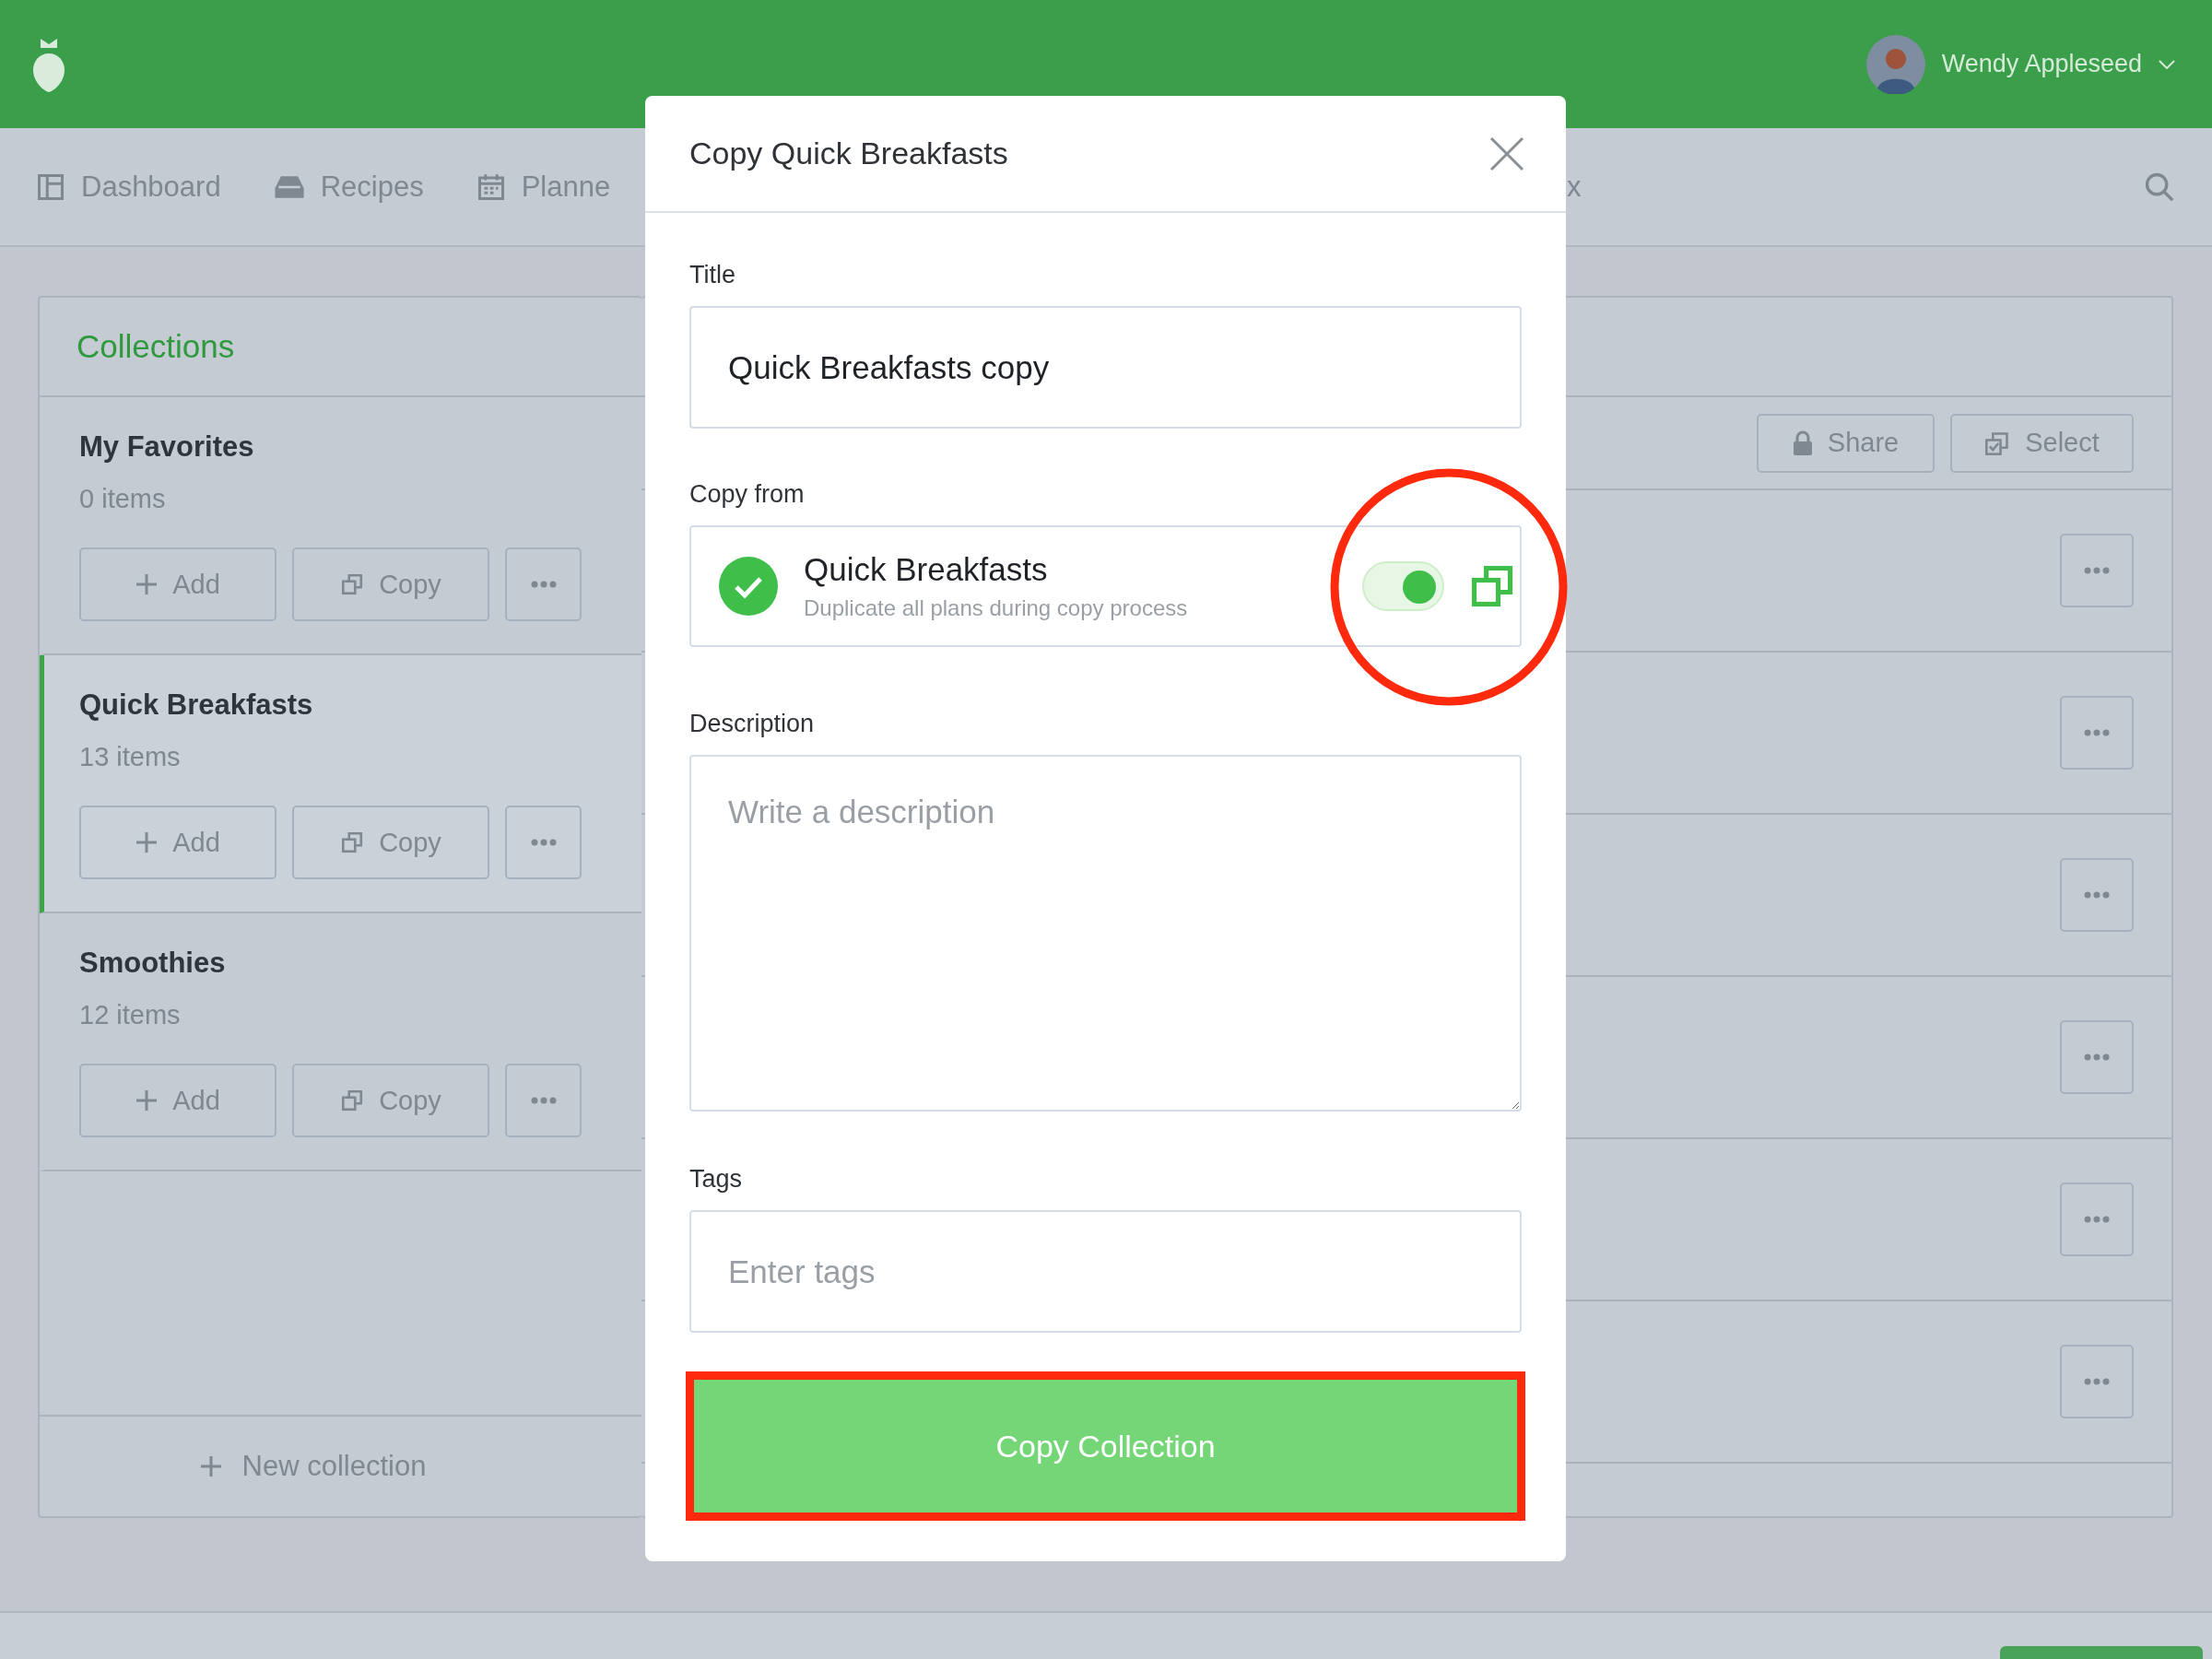 This screenshot has height=1659, width=2212. Describe the element at coordinates (544, 187) in the screenshot. I see `nav-item: Planne` at that location.